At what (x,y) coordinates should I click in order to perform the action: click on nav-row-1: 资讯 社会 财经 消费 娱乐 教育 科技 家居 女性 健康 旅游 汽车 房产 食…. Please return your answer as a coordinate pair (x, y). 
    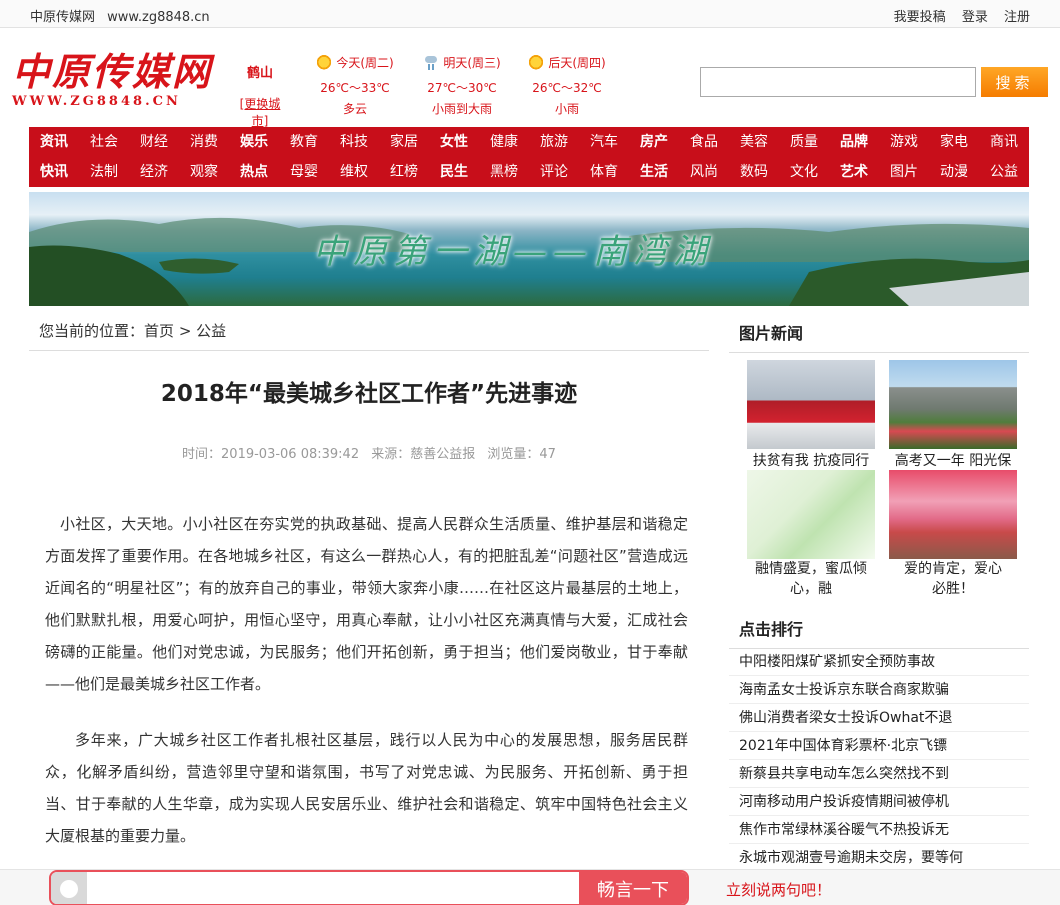
    Looking at the image, I should click on (529, 142).